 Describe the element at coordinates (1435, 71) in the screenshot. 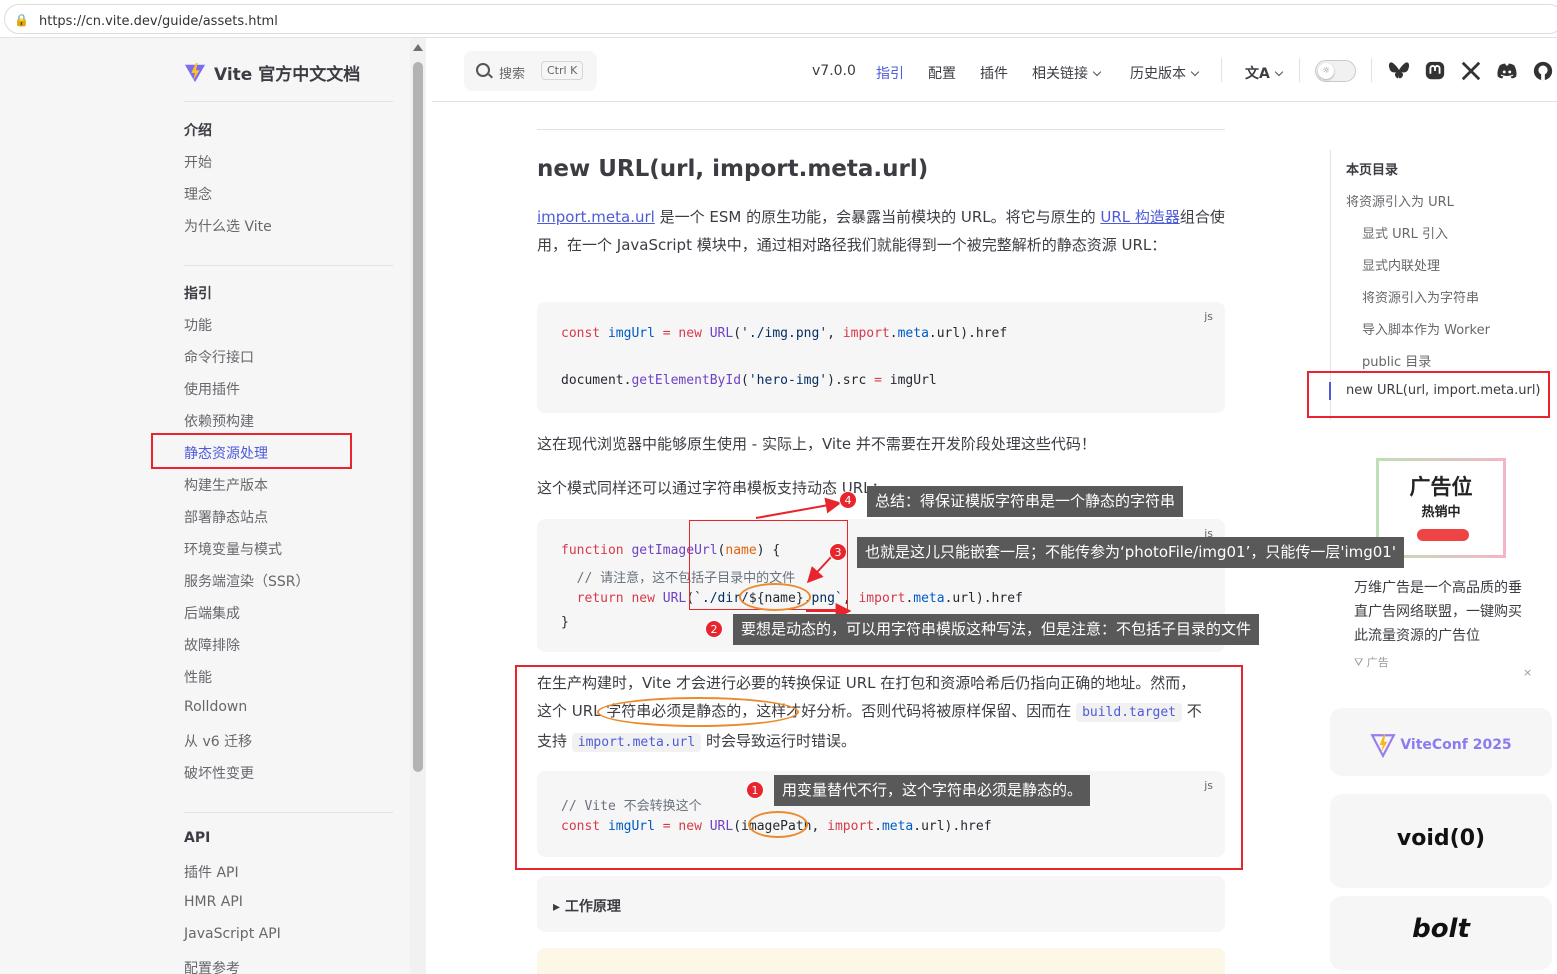

I see `mastodon-icon` at that location.